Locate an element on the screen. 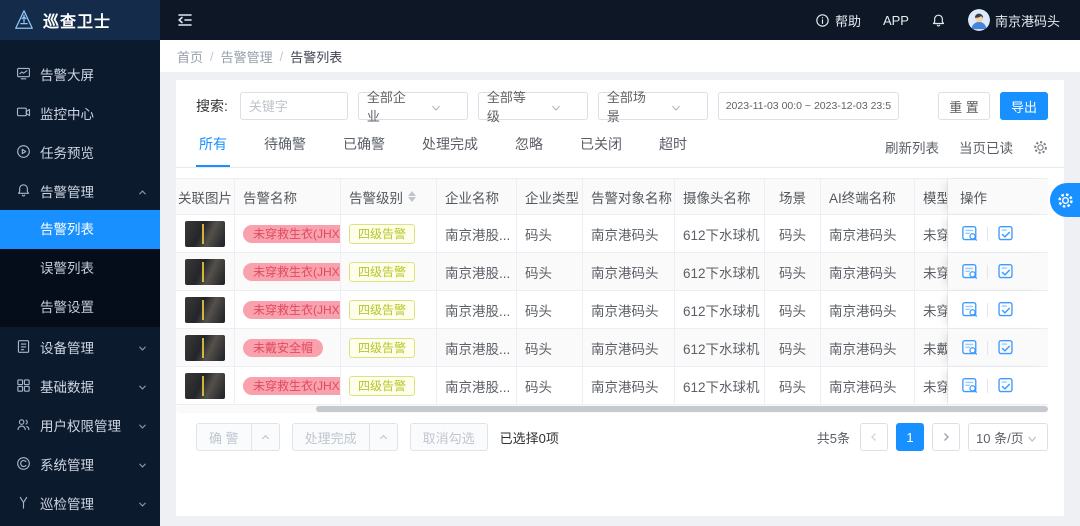  breadcrumb-alarm-mgmt: 告警管理 is located at coordinates (247, 56).